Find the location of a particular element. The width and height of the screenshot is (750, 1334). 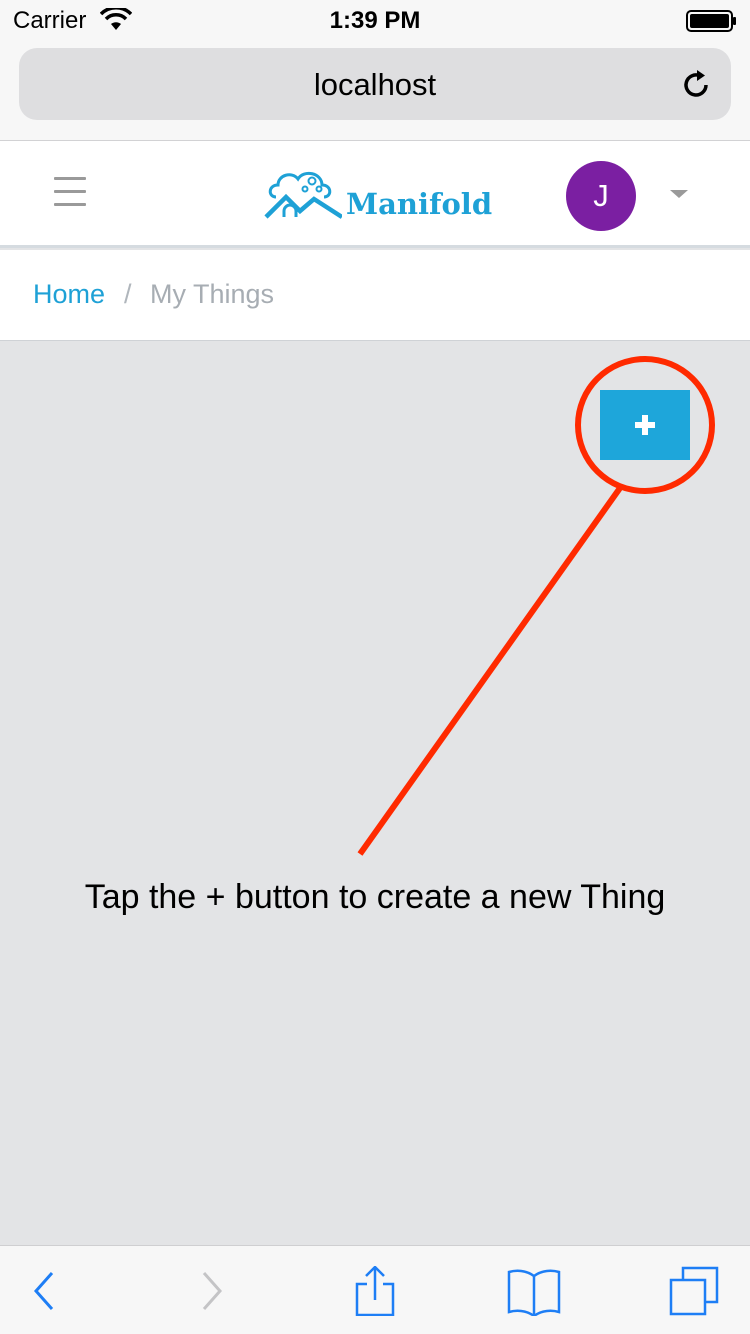

reload-icon is located at coordinates (696, 85).